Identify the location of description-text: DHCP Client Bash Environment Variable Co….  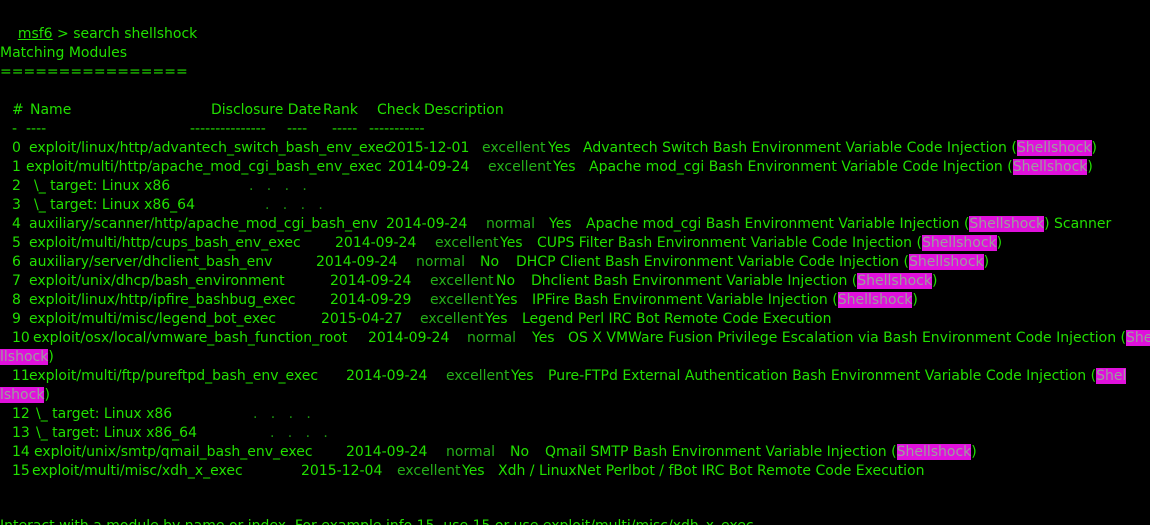
(712, 262).